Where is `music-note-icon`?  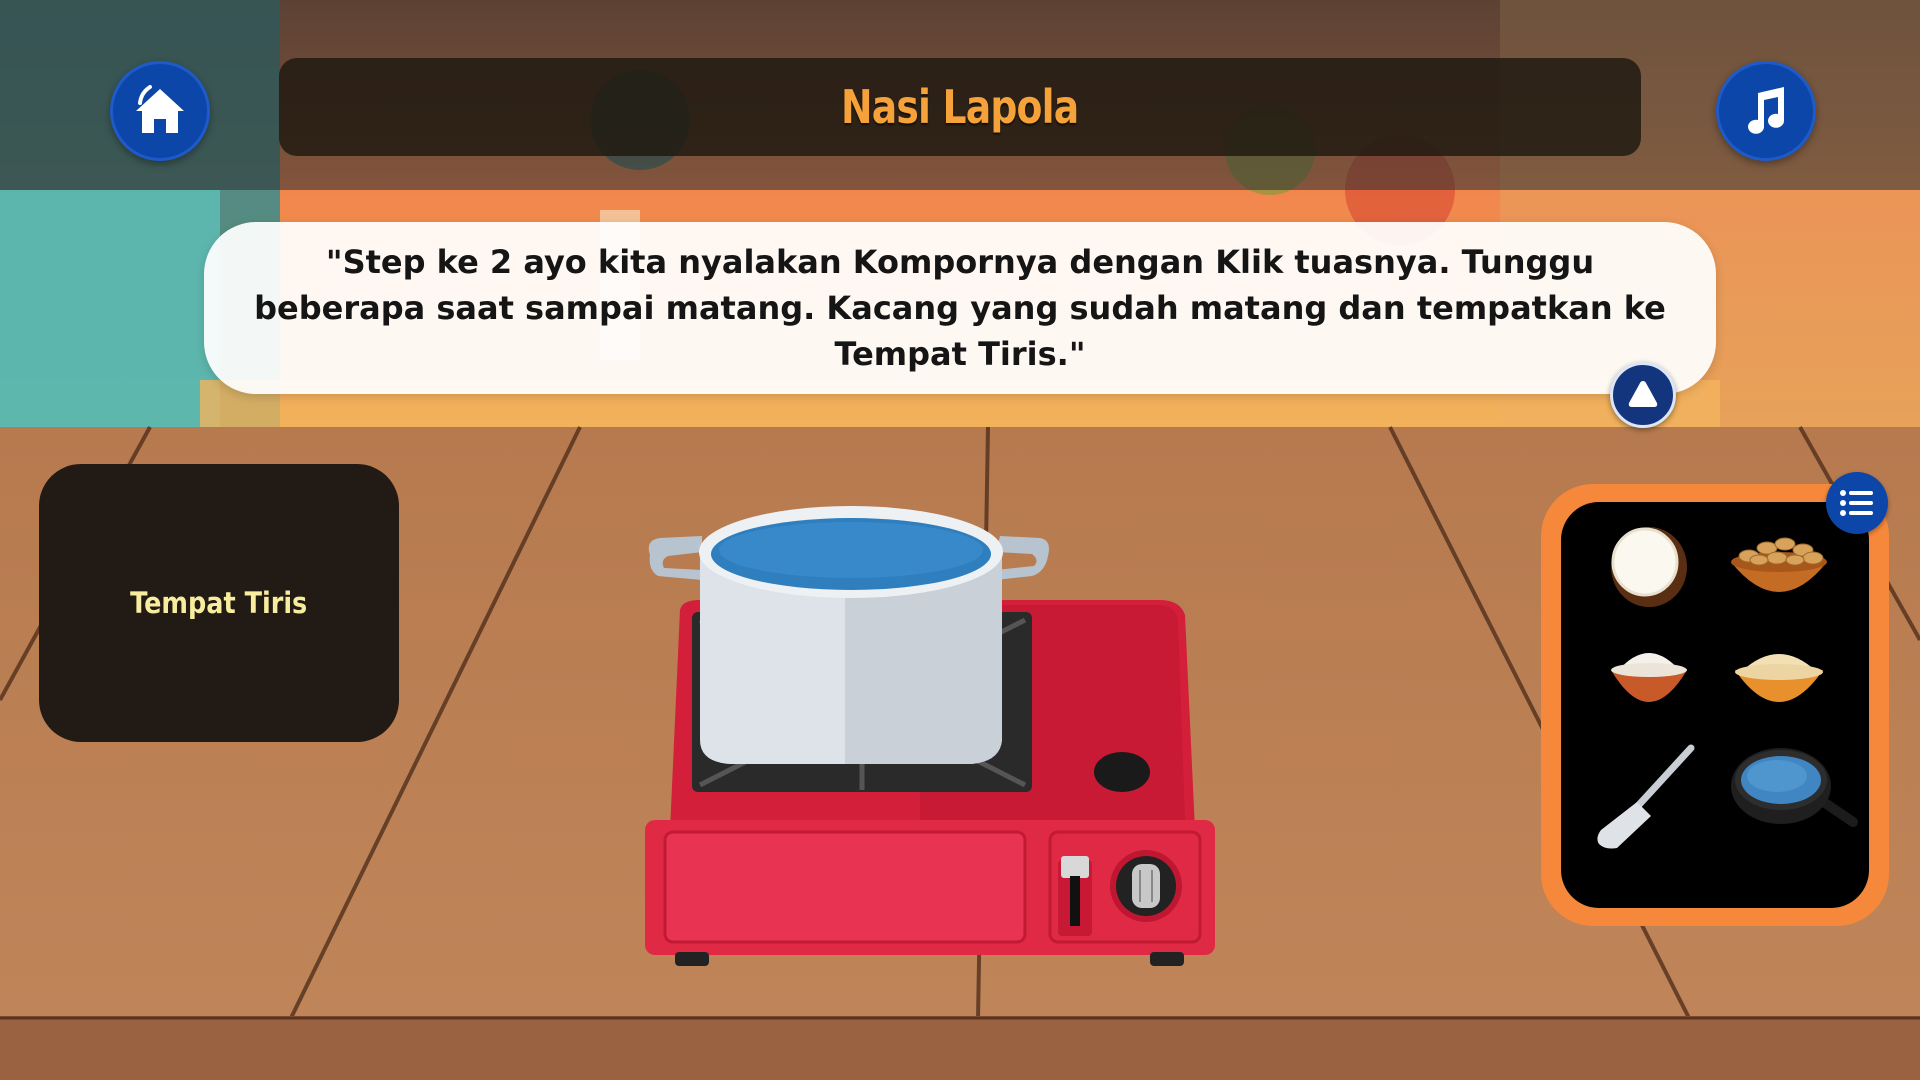
music-note-icon is located at coordinates (1766, 110).